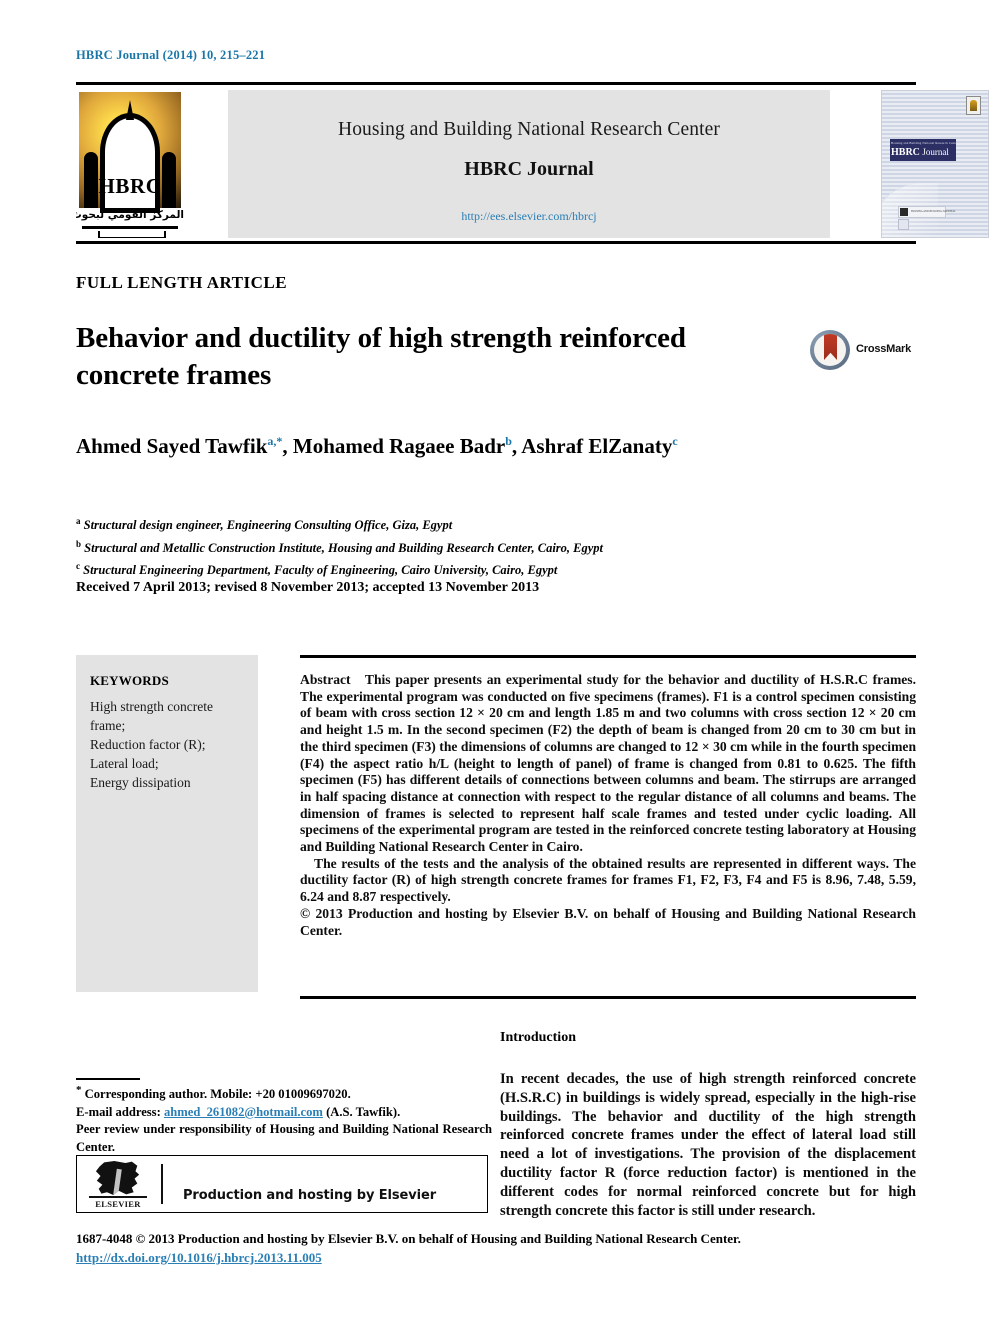  Describe the element at coordinates (508, 441) in the screenshot. I see `author-marks: b` at that location.